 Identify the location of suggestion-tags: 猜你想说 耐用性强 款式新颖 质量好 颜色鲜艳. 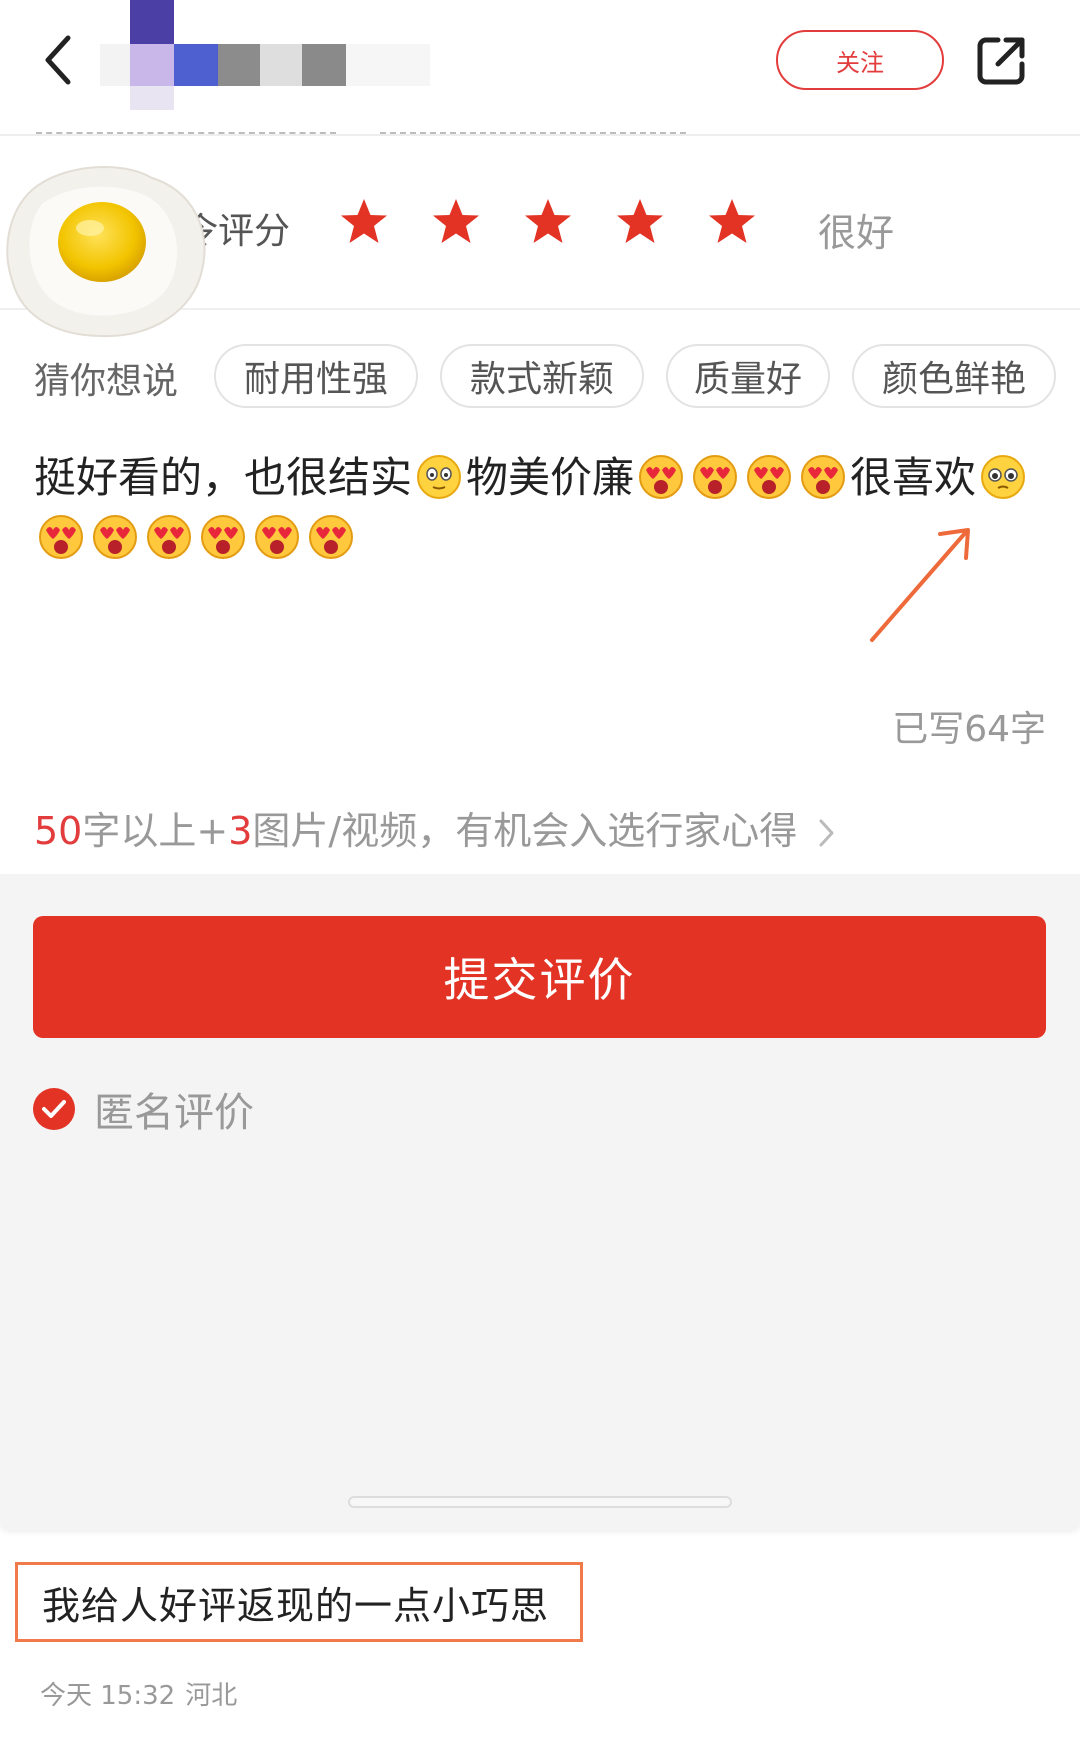
(540, 376).